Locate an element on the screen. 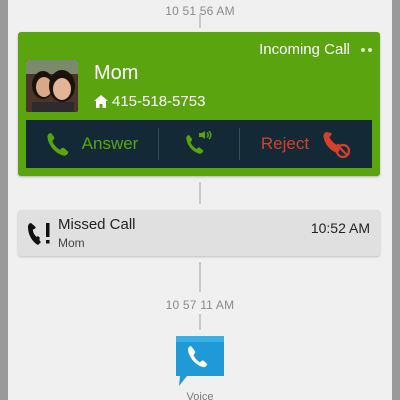 The image size is (400, 400). answer-button: Answer is located at coordinates (92, 144).